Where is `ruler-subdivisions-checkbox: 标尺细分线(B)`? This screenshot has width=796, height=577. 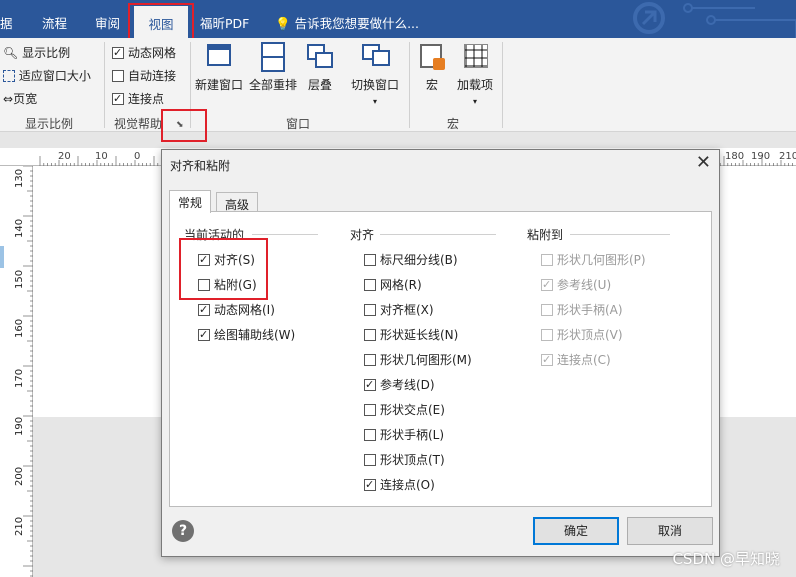
ruler-subdivisions-checkbox: 标尺细分线(B) is located at coordinates (411, 259).